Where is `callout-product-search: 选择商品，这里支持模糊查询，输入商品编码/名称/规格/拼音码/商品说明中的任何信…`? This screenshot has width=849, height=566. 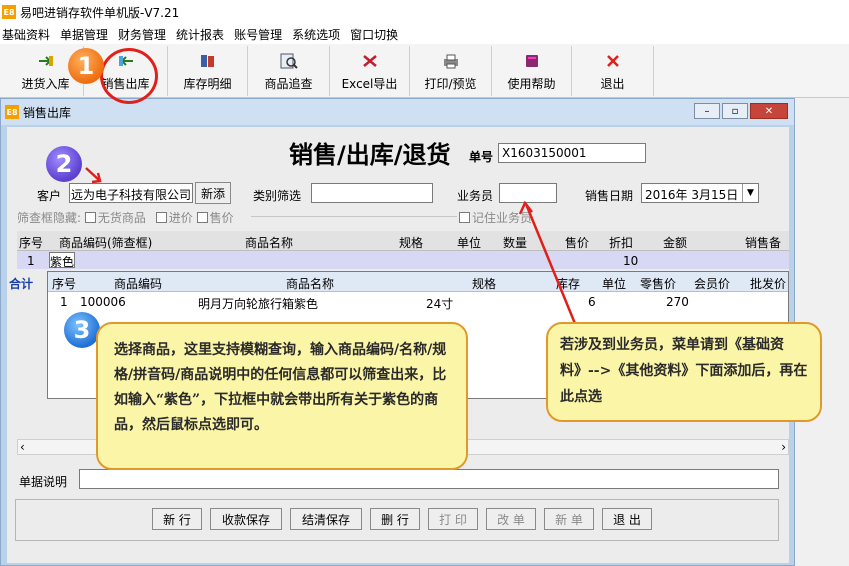
callout-product-search: 选择商品，这里支持模糊查询，输入商品编码/名称/规格/拼音码/商品说明中的任何信… is located at coordinates (282, 396).